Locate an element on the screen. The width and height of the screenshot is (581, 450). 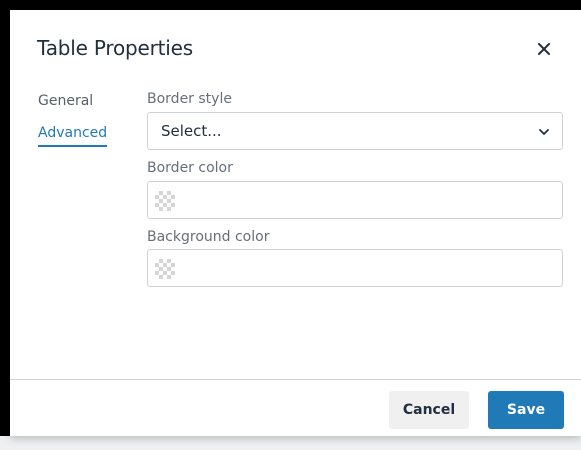
background-color-label: Background color is located at coordinates (208, 237).